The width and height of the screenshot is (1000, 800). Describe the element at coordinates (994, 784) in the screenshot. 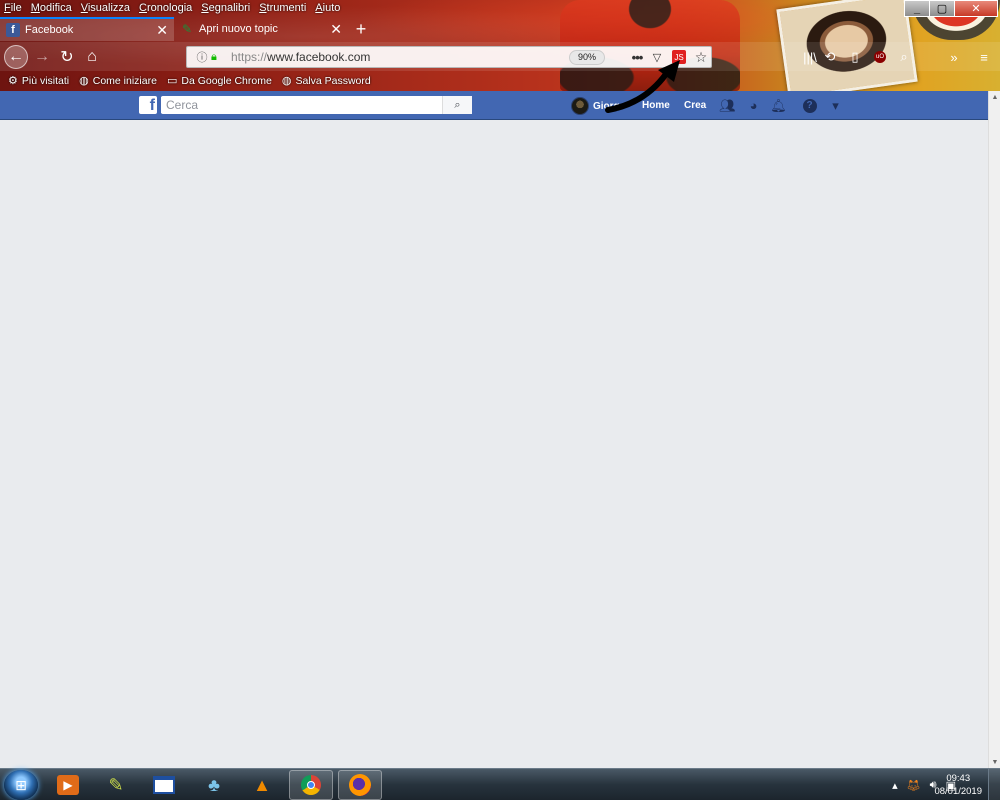

I see `show-desktop-button` at that location.